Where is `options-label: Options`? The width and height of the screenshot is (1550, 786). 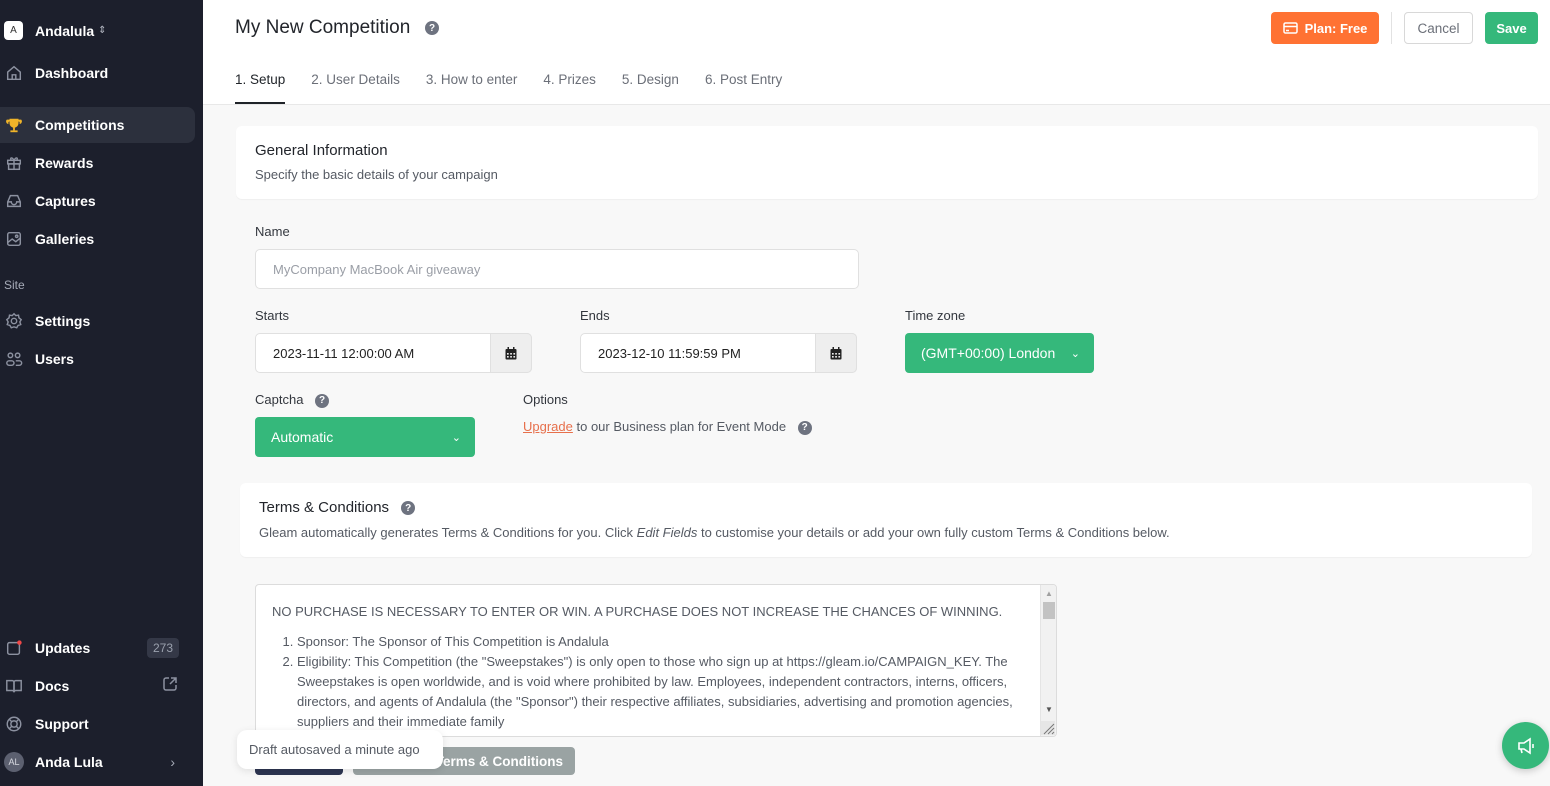 options-label: Options is located at coordinates (545, 399).